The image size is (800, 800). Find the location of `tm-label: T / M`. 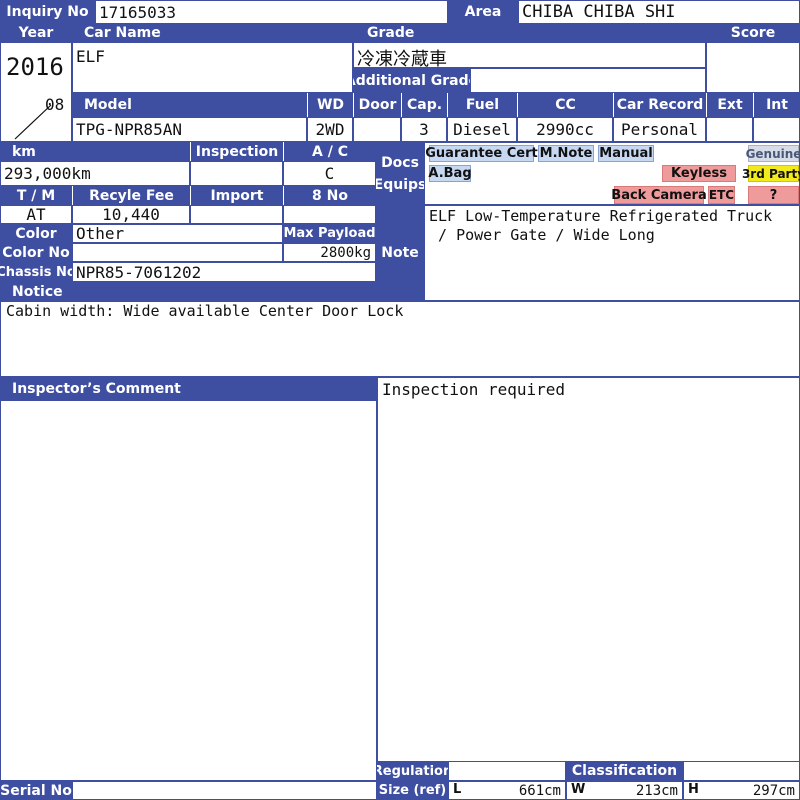

tm-label: T / M is located at coordinates (36, 195).